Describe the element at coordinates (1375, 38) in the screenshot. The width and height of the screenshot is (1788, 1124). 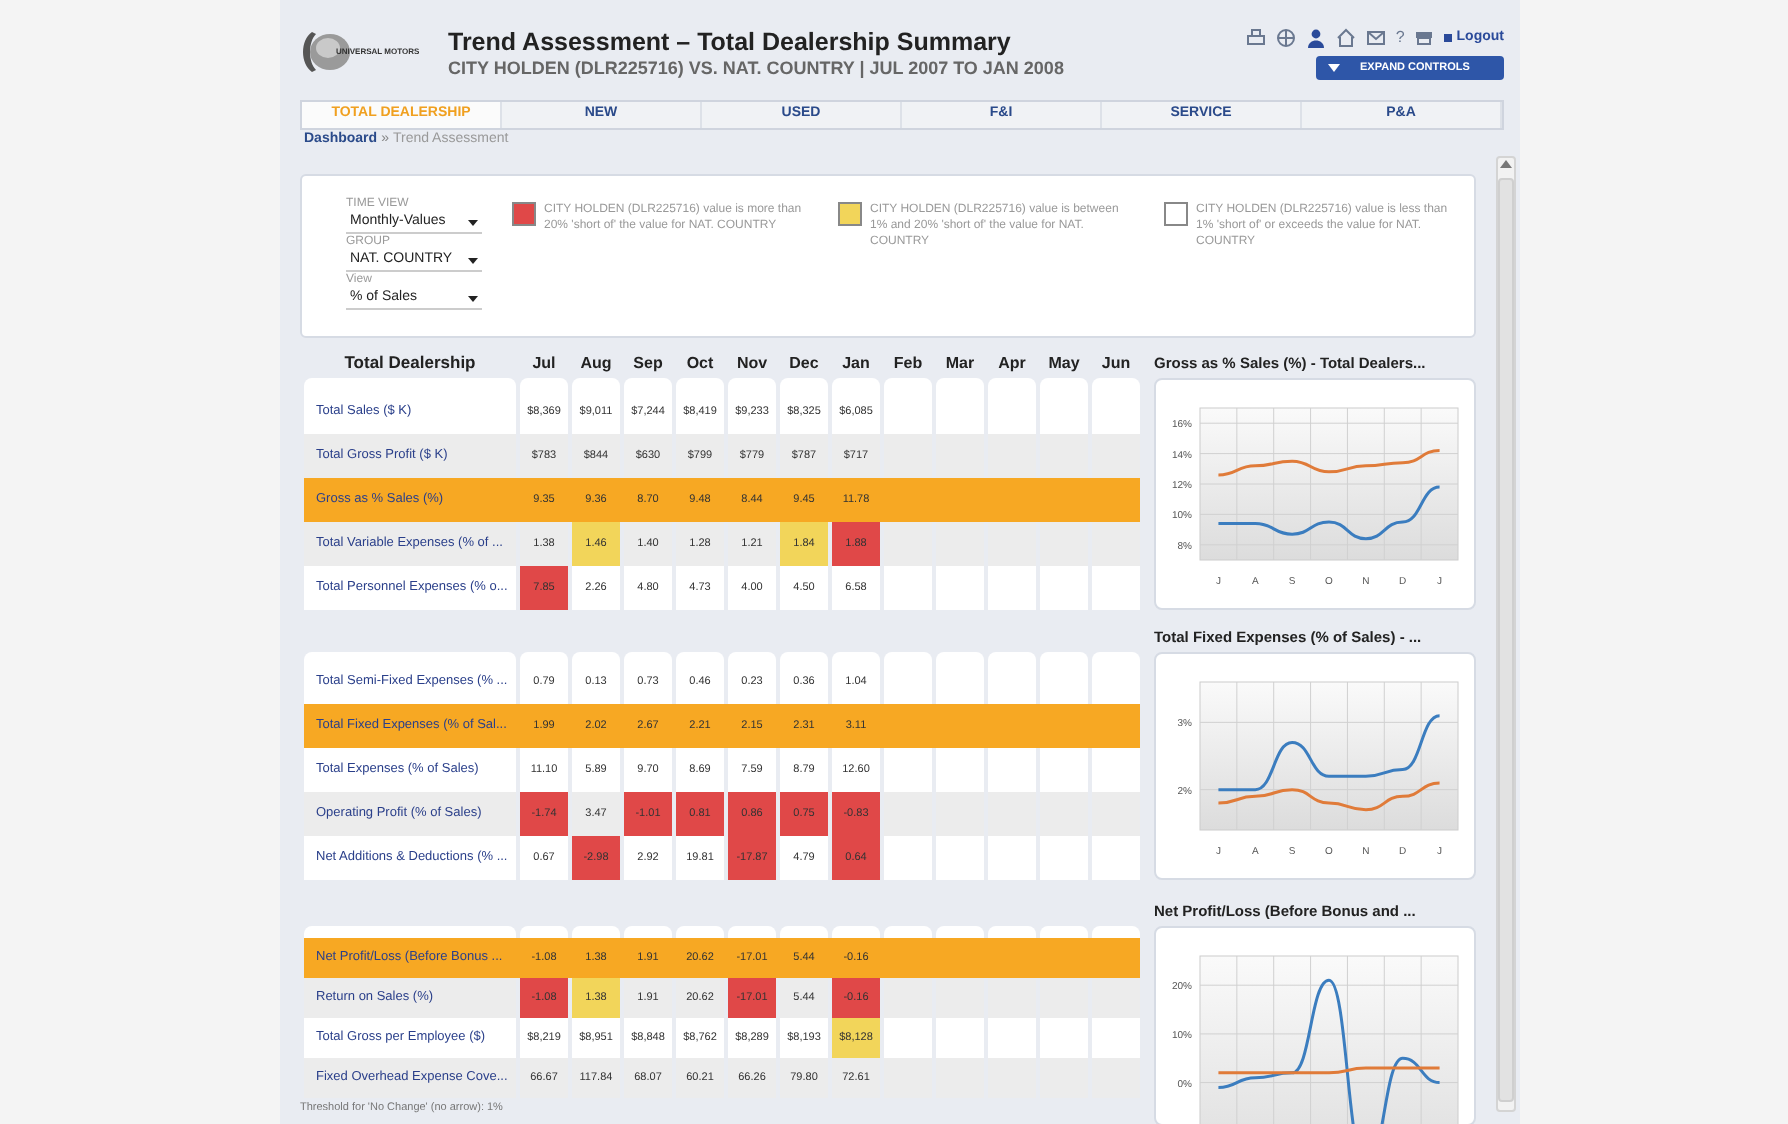
I see `mail-icon` at that location.